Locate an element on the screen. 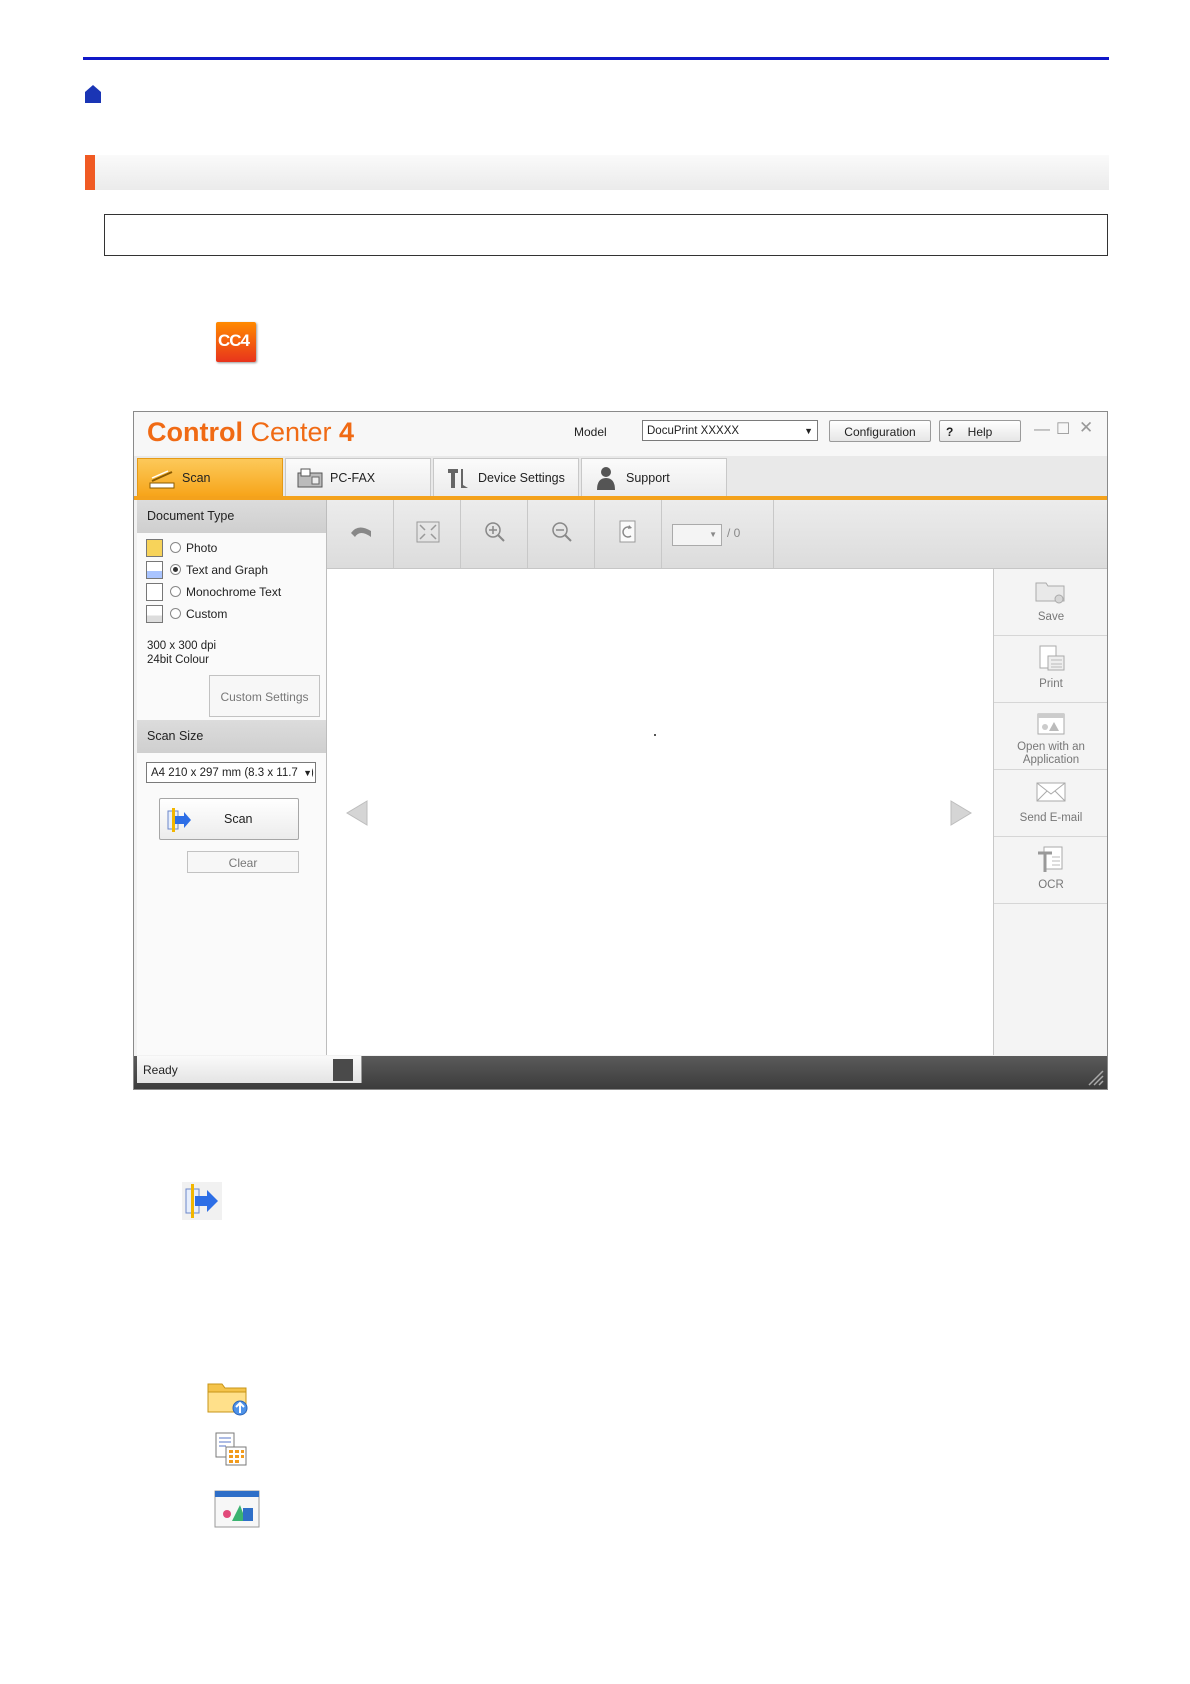 Image resolution: width=1190 pixels, height=1684 pixels. tab-pc-fax-label: PC-FAX is located at coordinates (353, 478).